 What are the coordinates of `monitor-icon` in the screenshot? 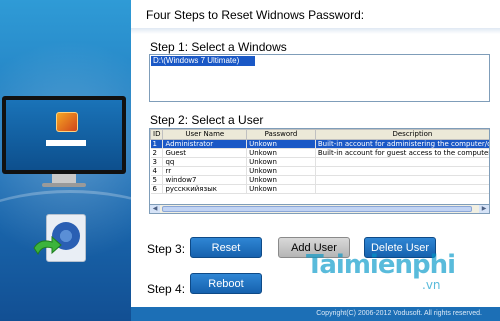 It's located at (64, 142).